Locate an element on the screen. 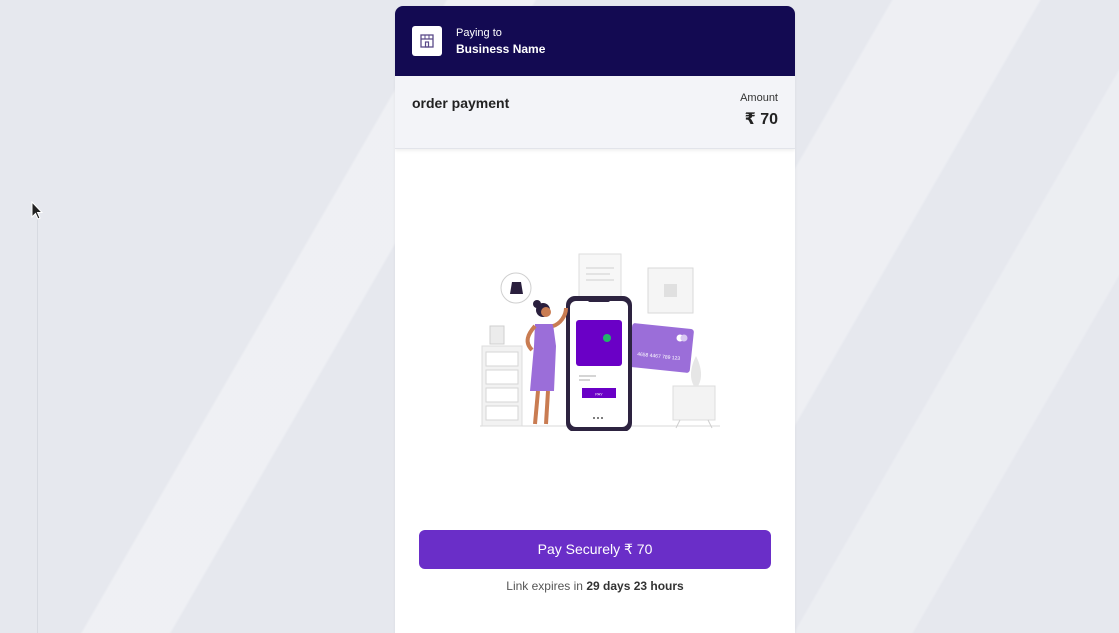 The width and height of the screenshot is (1119, 633). store-icon is located at coordinates (427, 41).